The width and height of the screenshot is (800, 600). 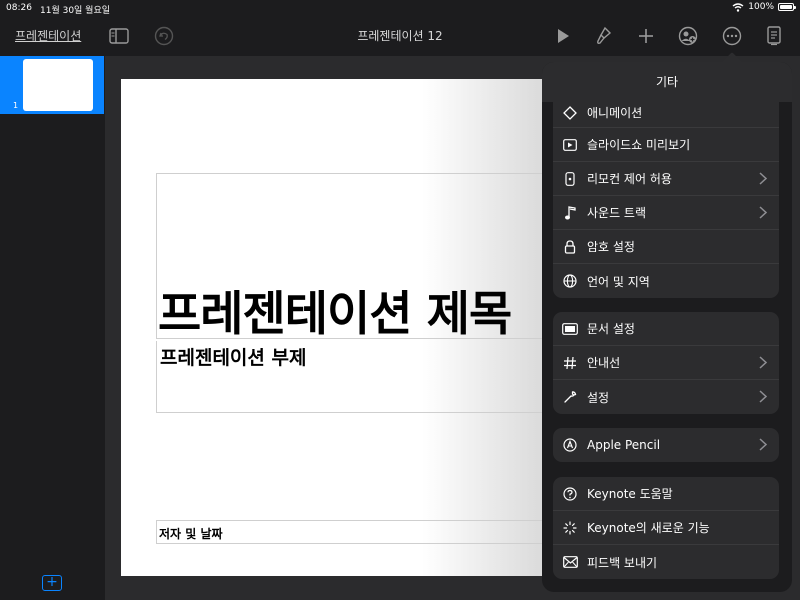 I want to click on menu-group-pencil: Apple Pencil, so click(x=666, y=445).